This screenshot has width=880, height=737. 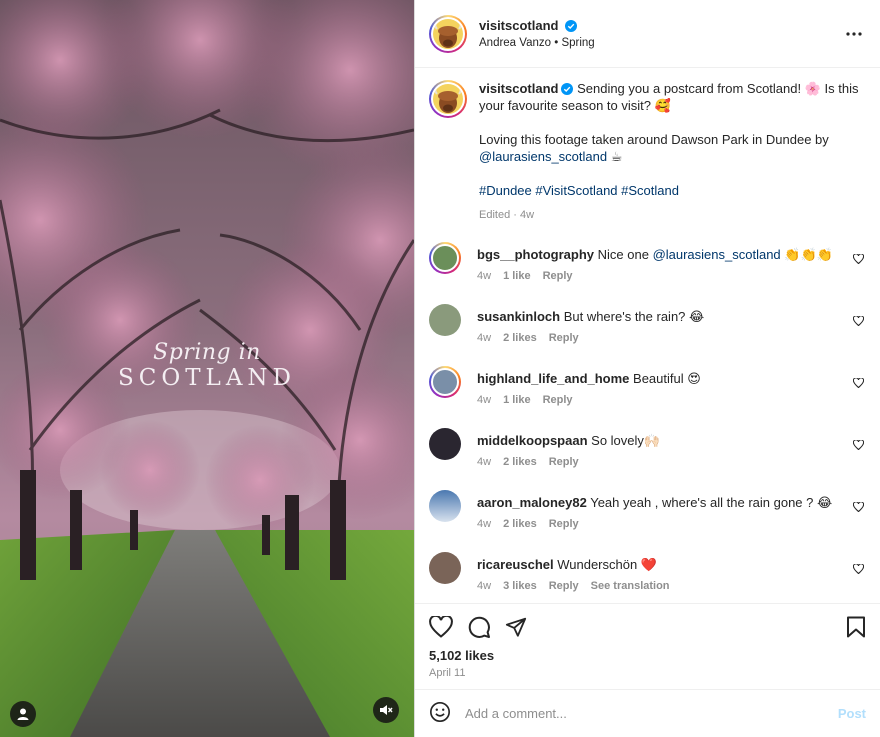 I want to click on comment-username: middelkoopspaan, so click(x=532, y=440).